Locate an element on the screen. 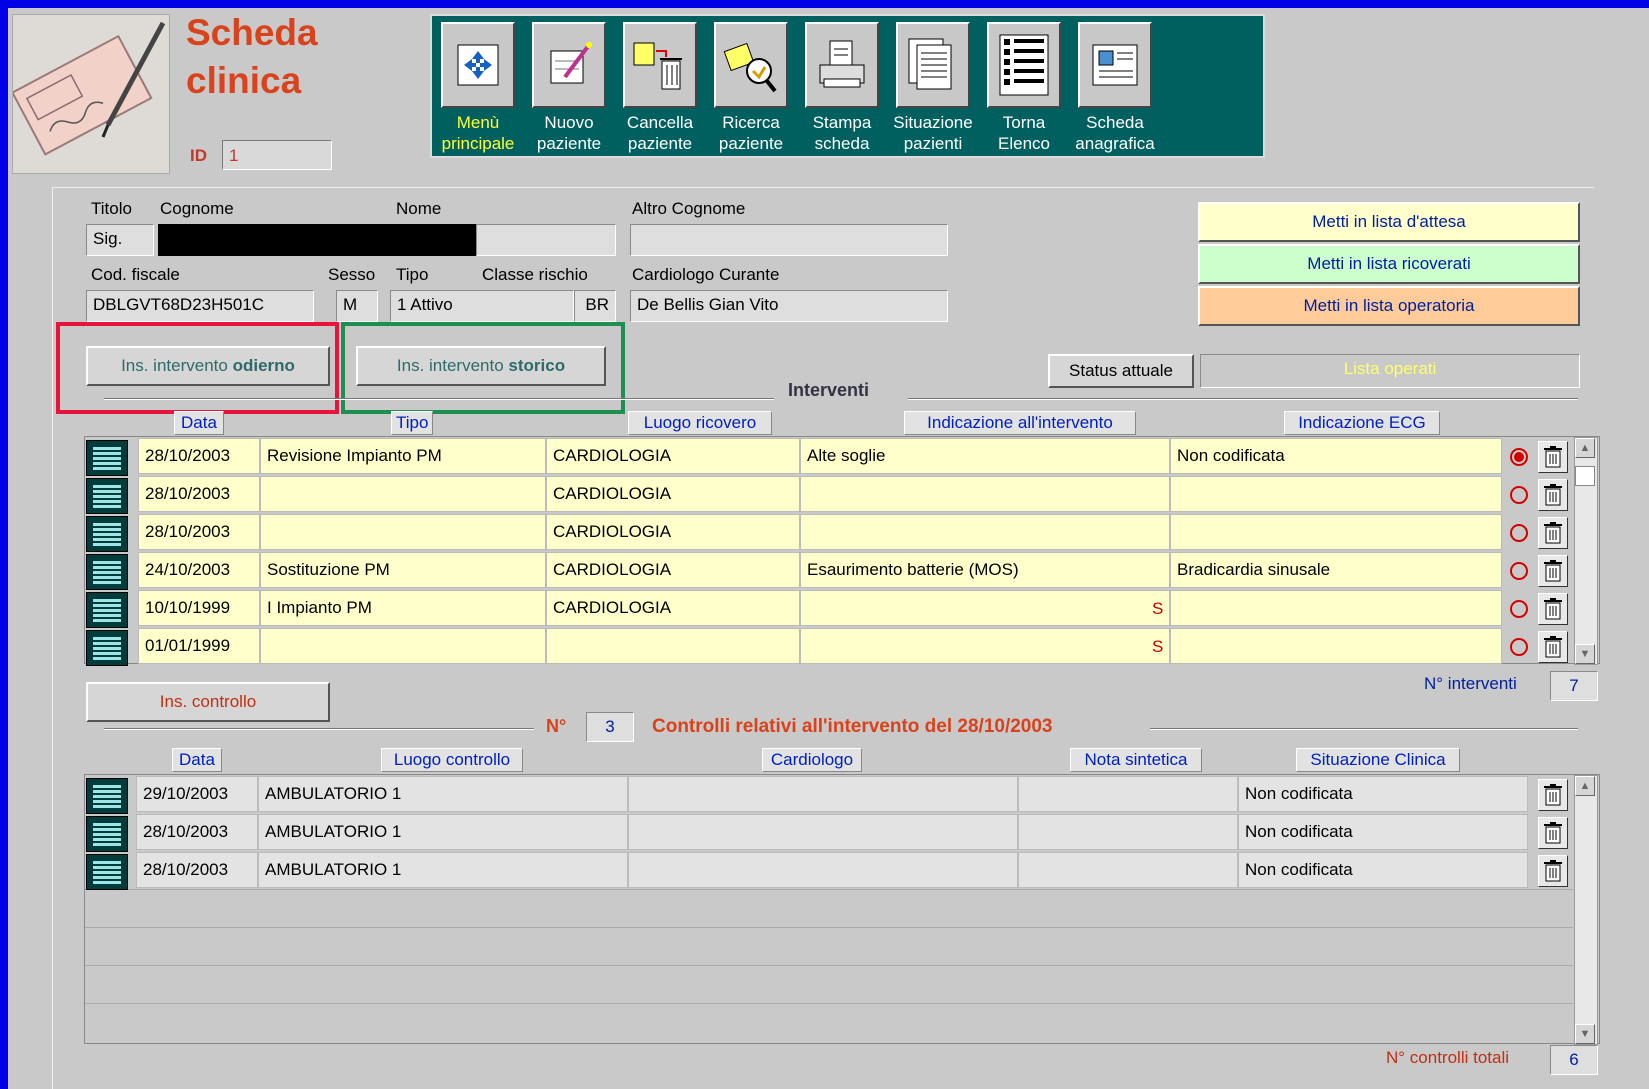  cell-date: 24/10/2003 is located at coordinates (199, 570).